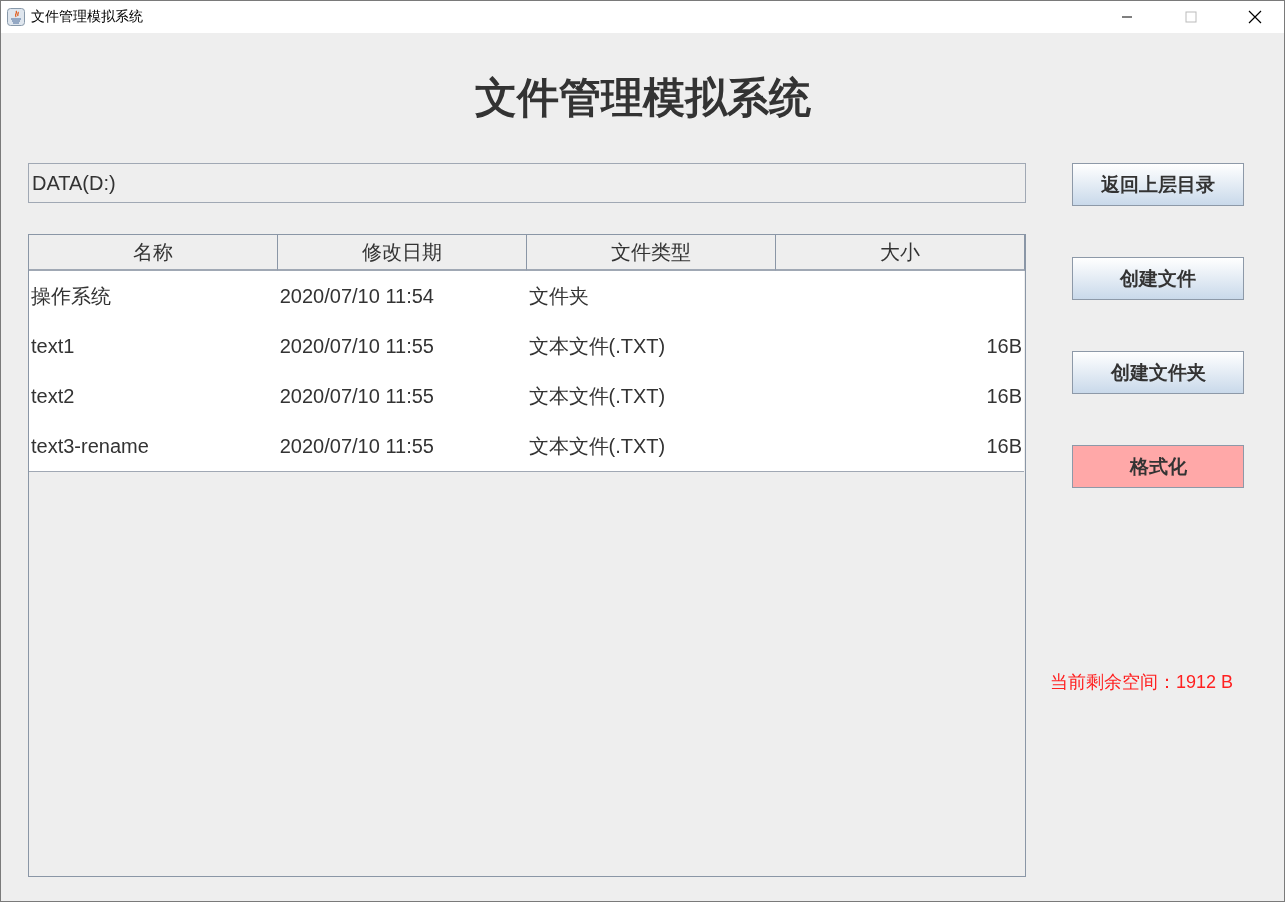 Image resolution: width=1285 pixels, height=902 pixels. Describe the element at coordinates (1142, 682) in the screenshot. I see `free-space-label: 当前剩余空间：1912 B` at that location.